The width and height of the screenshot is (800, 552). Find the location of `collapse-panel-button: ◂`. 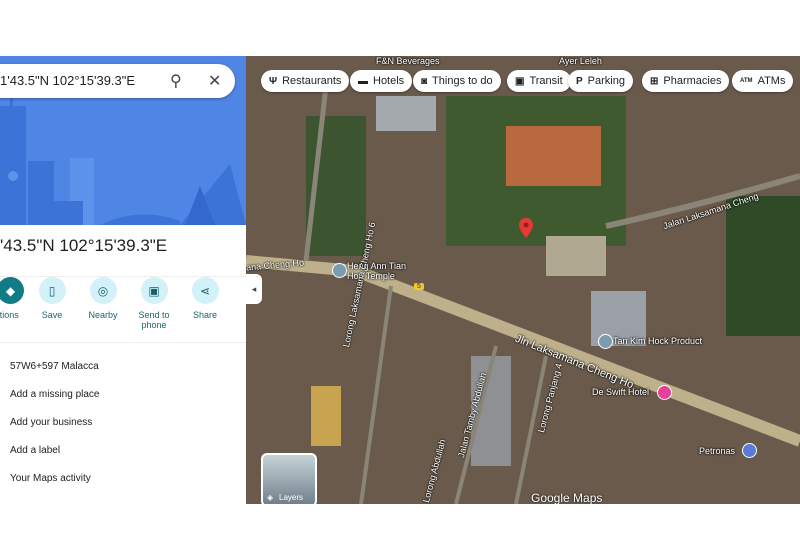

collapse-panel-button: ◂ is located at coordinates (254, 289).